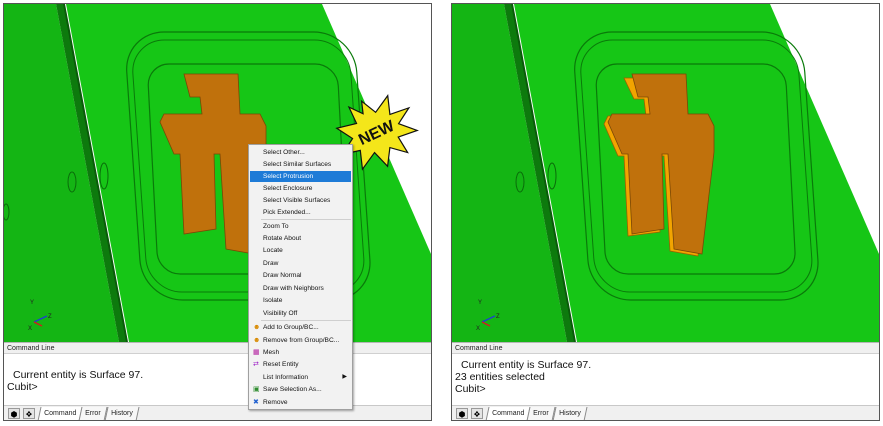 This screenshot has width=883, height=426. What do you see at coordinates (300, 313) in the screenshot?
I see `menu-item-visibility-off: Visibility Off` at bounding box center [300, 313].